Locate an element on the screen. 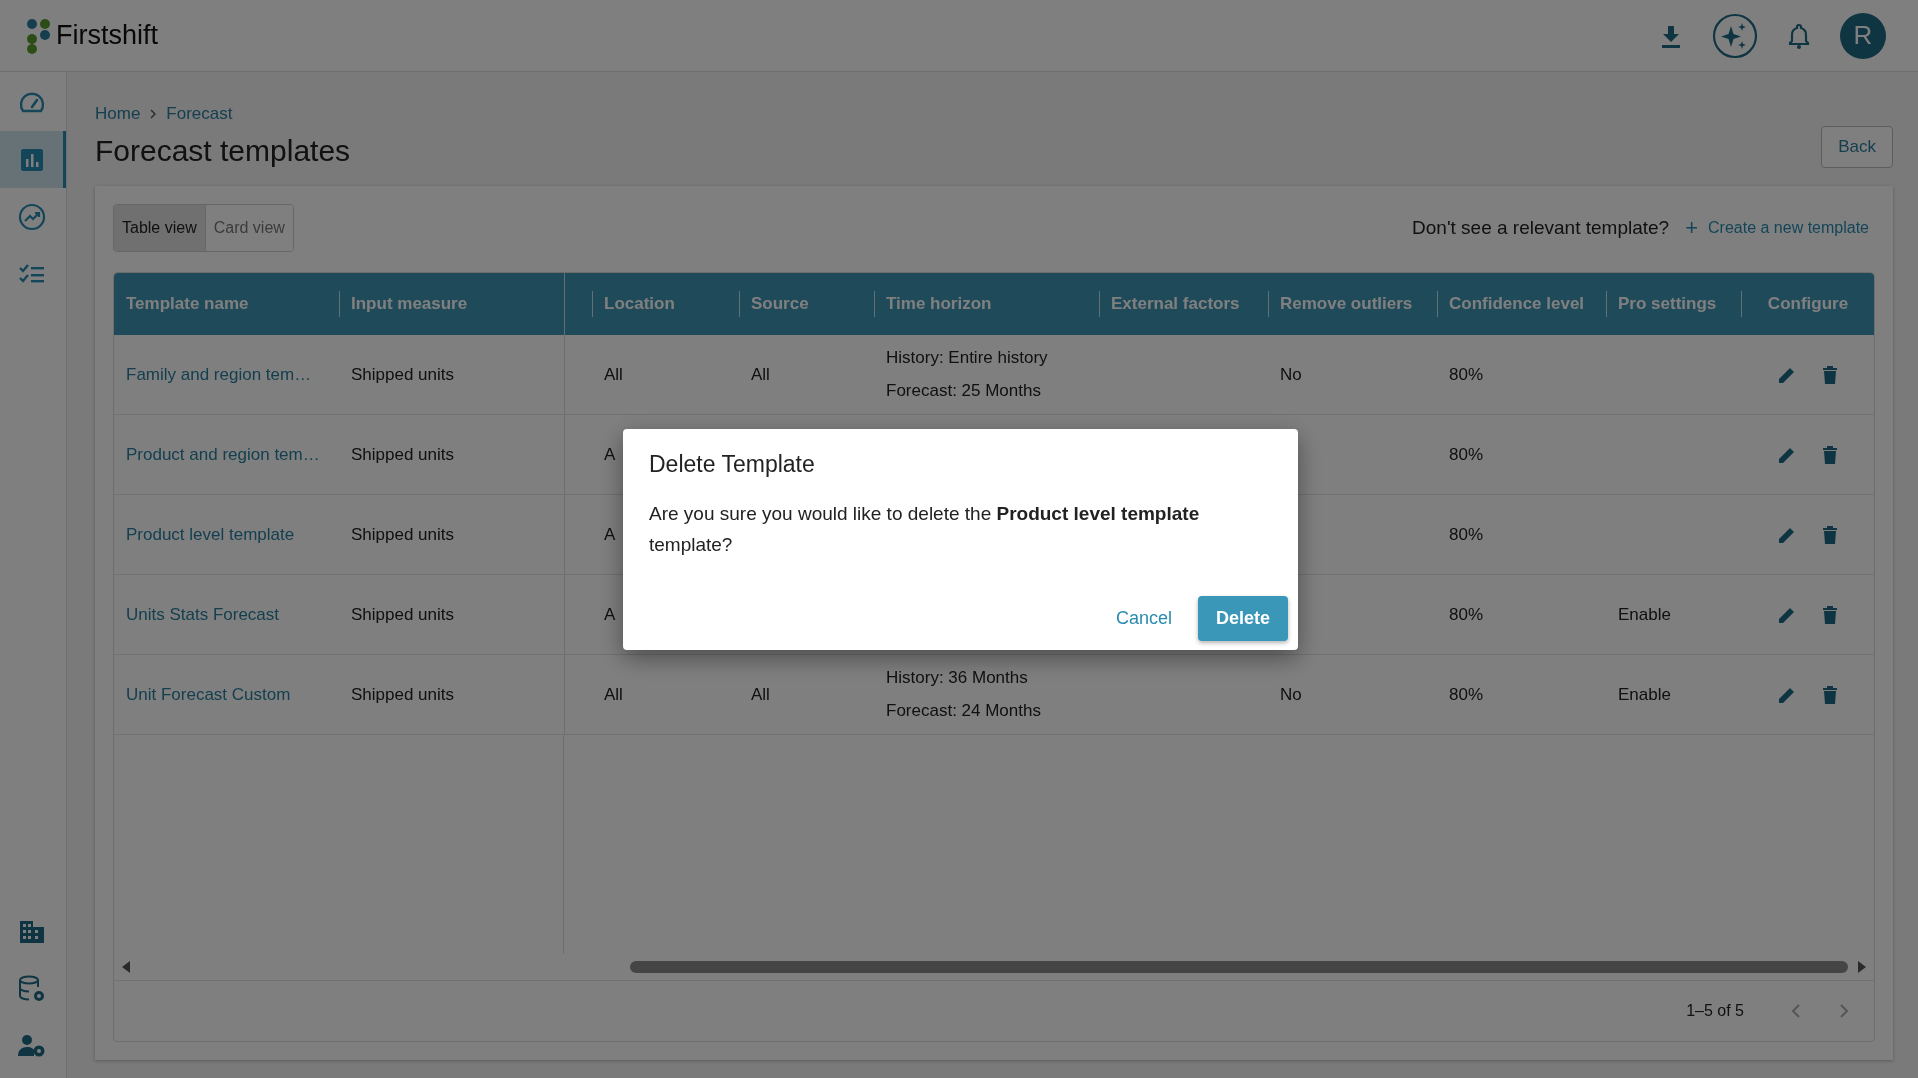 The height and width of the screenshot is (1078, 1918). trend-chart-icon is located at coordinates (31, 216).